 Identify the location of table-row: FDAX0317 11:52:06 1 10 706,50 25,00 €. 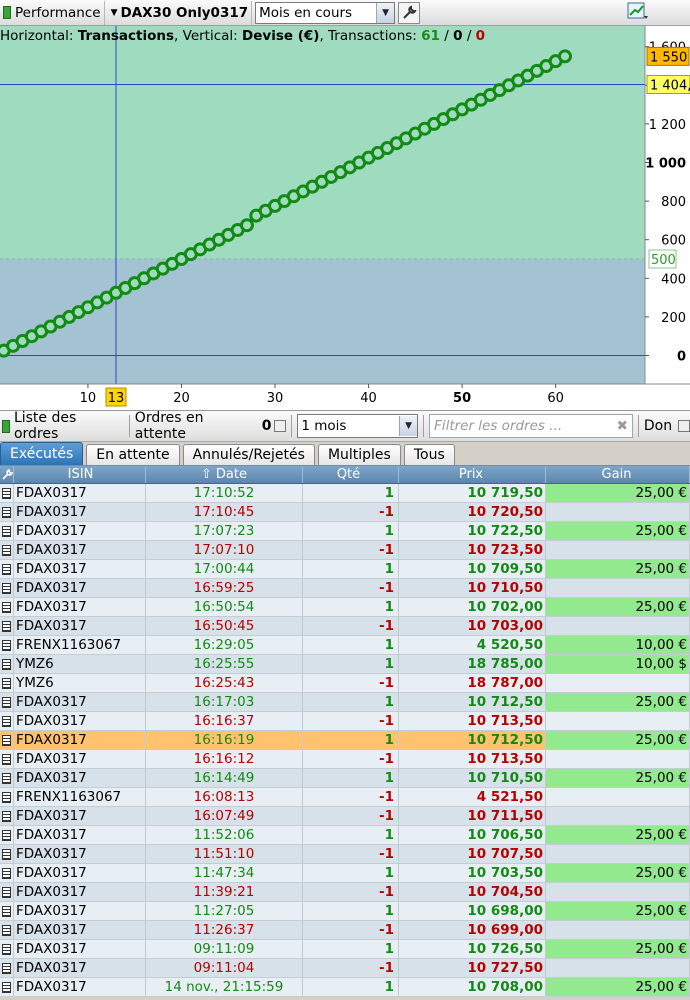
(345, 835).